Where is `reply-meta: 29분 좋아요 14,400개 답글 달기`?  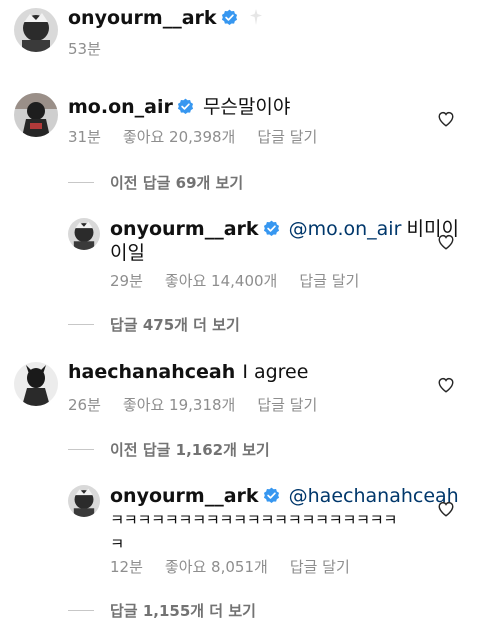
reply-meta: 29분 좋아요 14,400개 답글 달기 is located at coordinates (234, 280).